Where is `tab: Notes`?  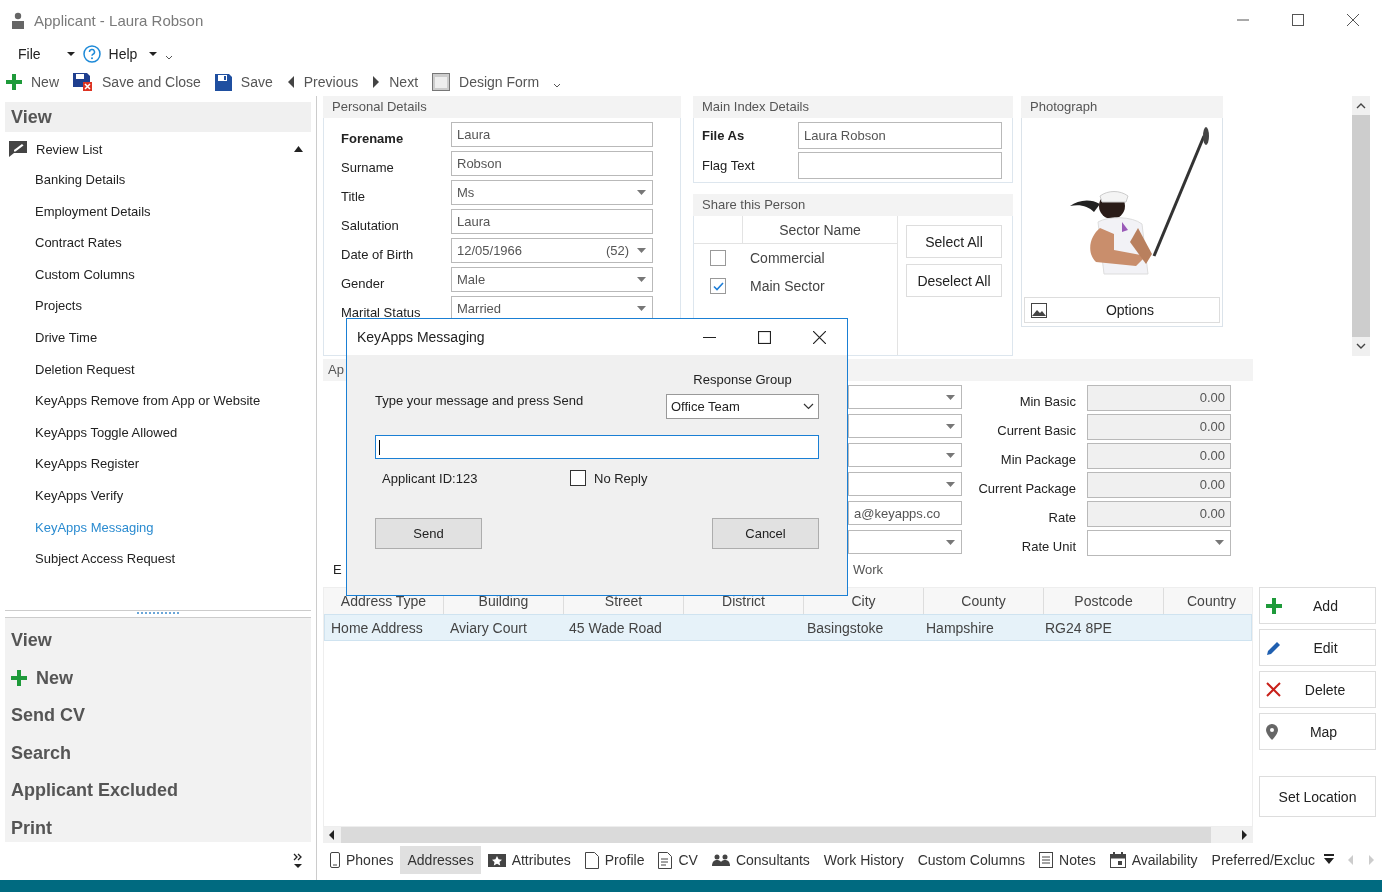
tab: Notes is located at coordinates (1067, 860).